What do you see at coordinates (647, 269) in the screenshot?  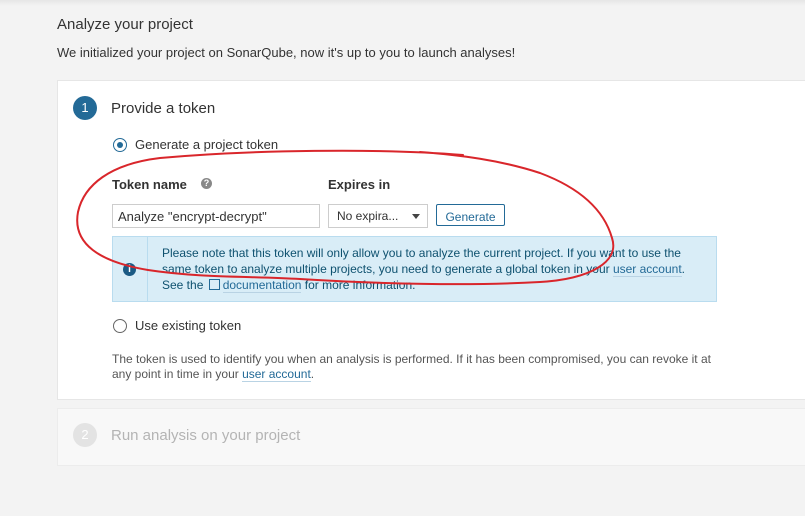 I see `user-account-link: user account` at bounding box center [647, 269].